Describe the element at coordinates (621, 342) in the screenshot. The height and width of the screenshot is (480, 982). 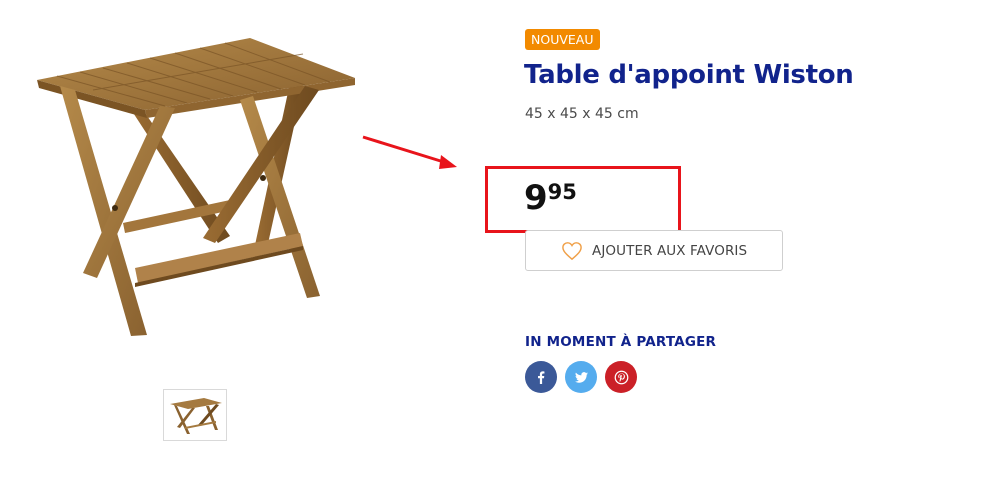
I see `share-title: IN MOMENT À PARTAGER` at that location.